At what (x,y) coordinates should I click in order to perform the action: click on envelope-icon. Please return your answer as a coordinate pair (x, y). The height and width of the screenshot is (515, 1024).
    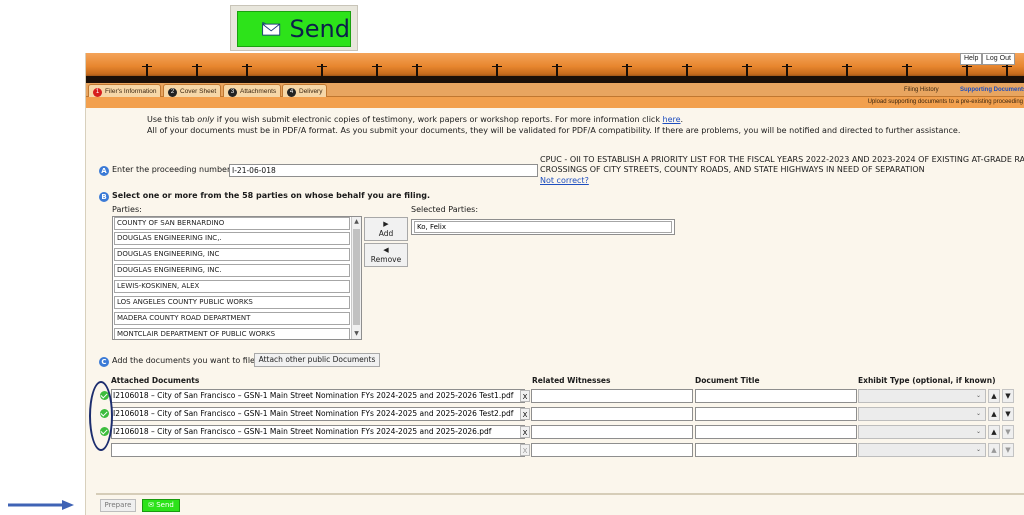
    Looking at the image, I should click on (271, 29).